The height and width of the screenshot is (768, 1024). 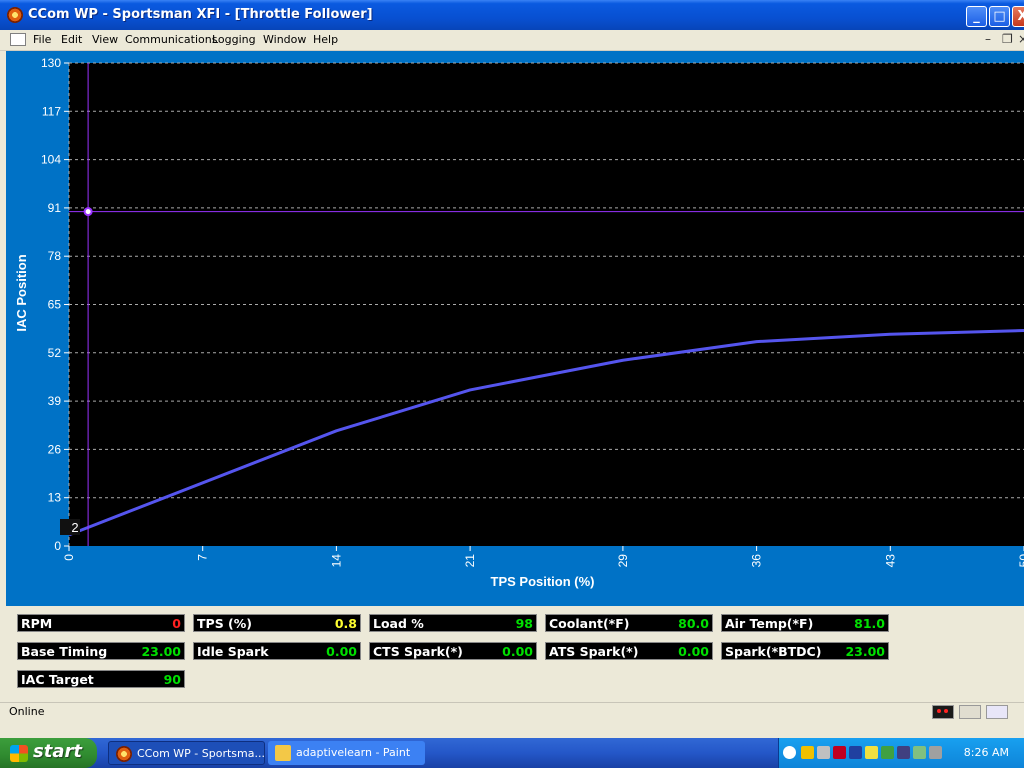 I want to click on gauge-tps: TPS (%) 0.8, so click(x=277, y=623).